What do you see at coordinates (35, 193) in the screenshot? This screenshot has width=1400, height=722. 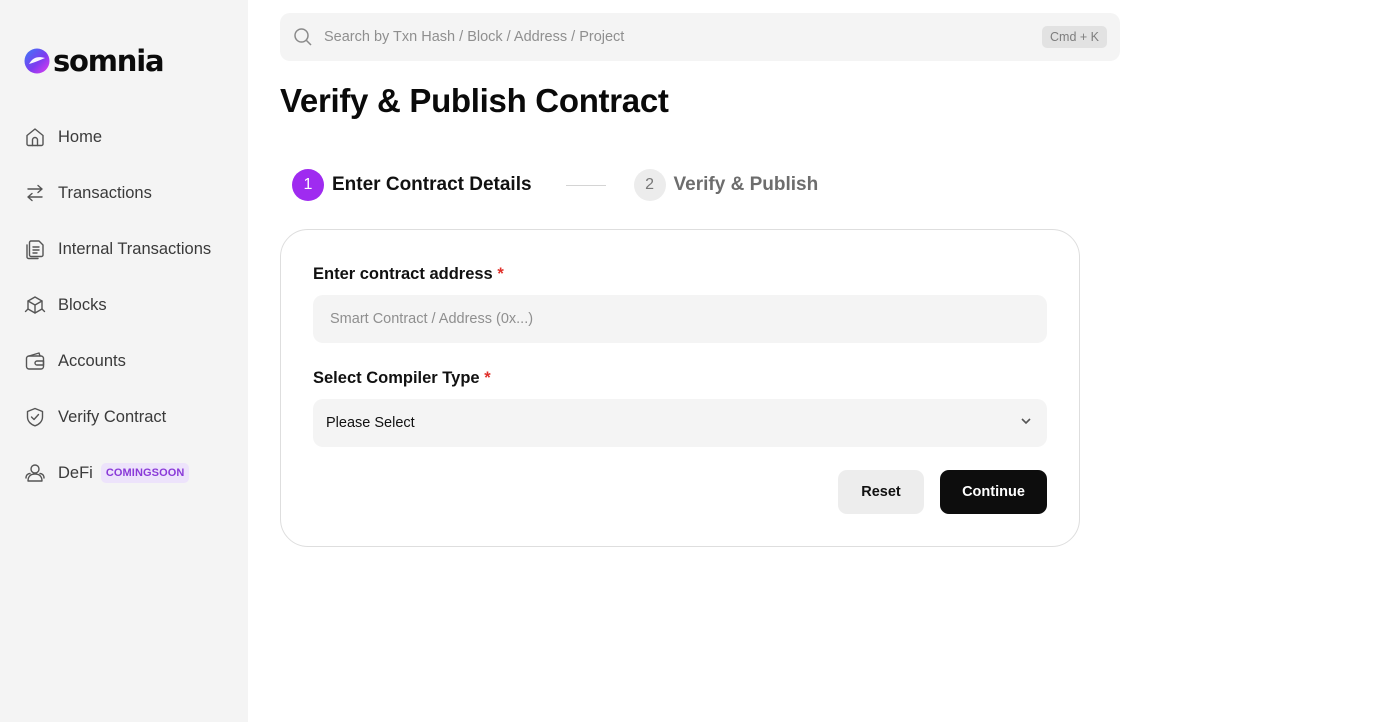 I see `arrows-swap-icon` at bounding box center [35, 193].